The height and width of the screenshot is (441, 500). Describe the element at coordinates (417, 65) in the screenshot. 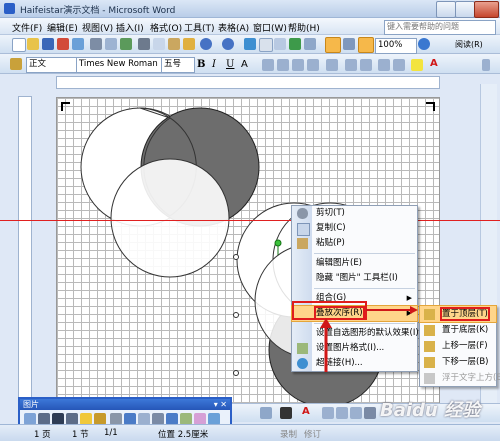

I see `highlight-icon` at that location.